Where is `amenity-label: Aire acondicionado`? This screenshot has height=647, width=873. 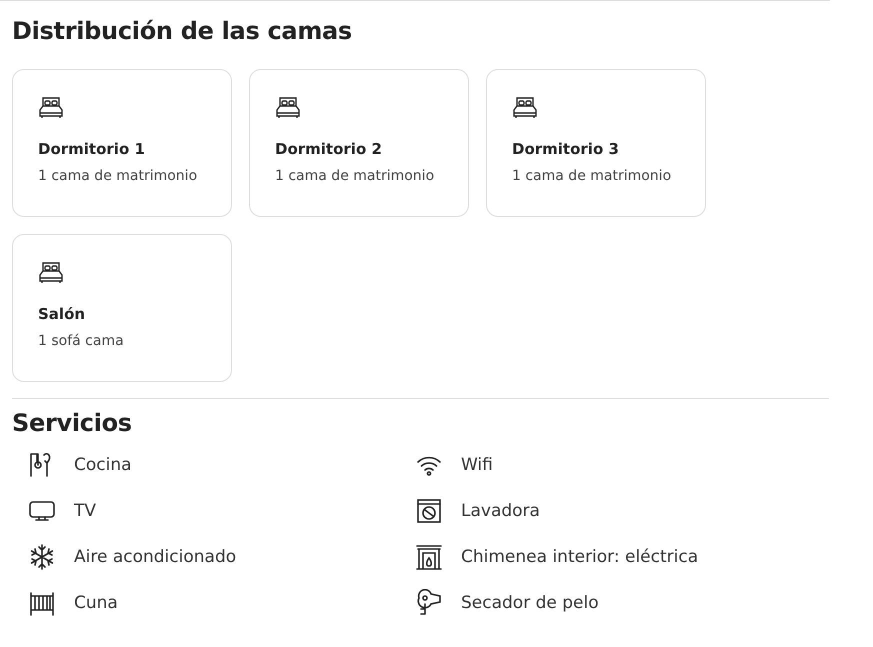
amenity-label: Aire acondicionado is located at coordinates (155, 557).